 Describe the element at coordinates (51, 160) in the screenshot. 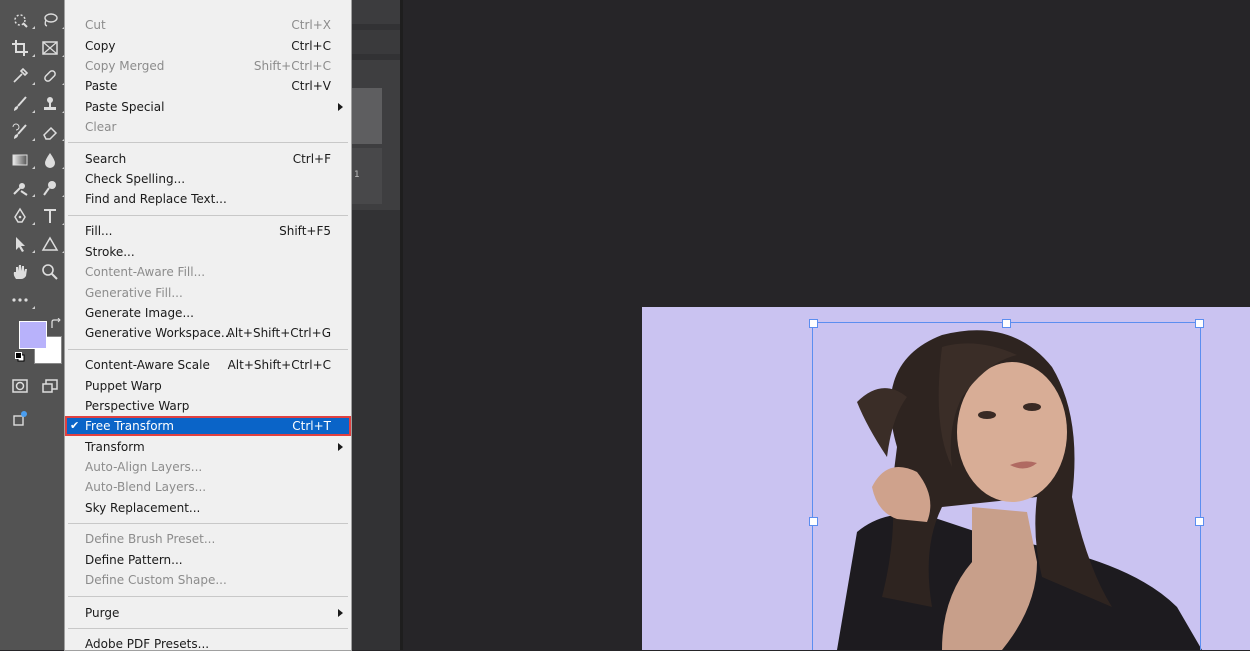

I see `blur-icon` at that location.